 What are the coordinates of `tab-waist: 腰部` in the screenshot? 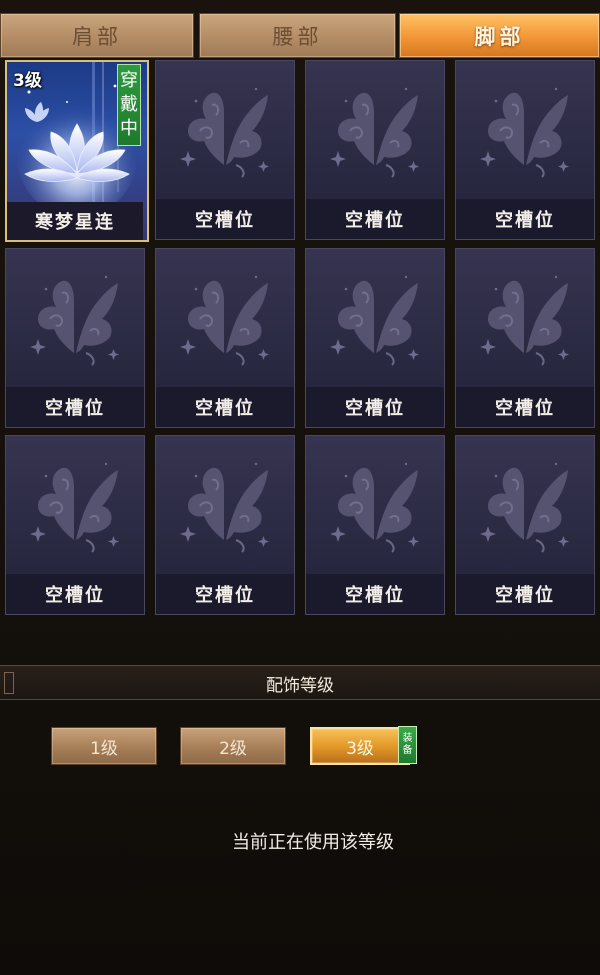 It's located at (297, 35).